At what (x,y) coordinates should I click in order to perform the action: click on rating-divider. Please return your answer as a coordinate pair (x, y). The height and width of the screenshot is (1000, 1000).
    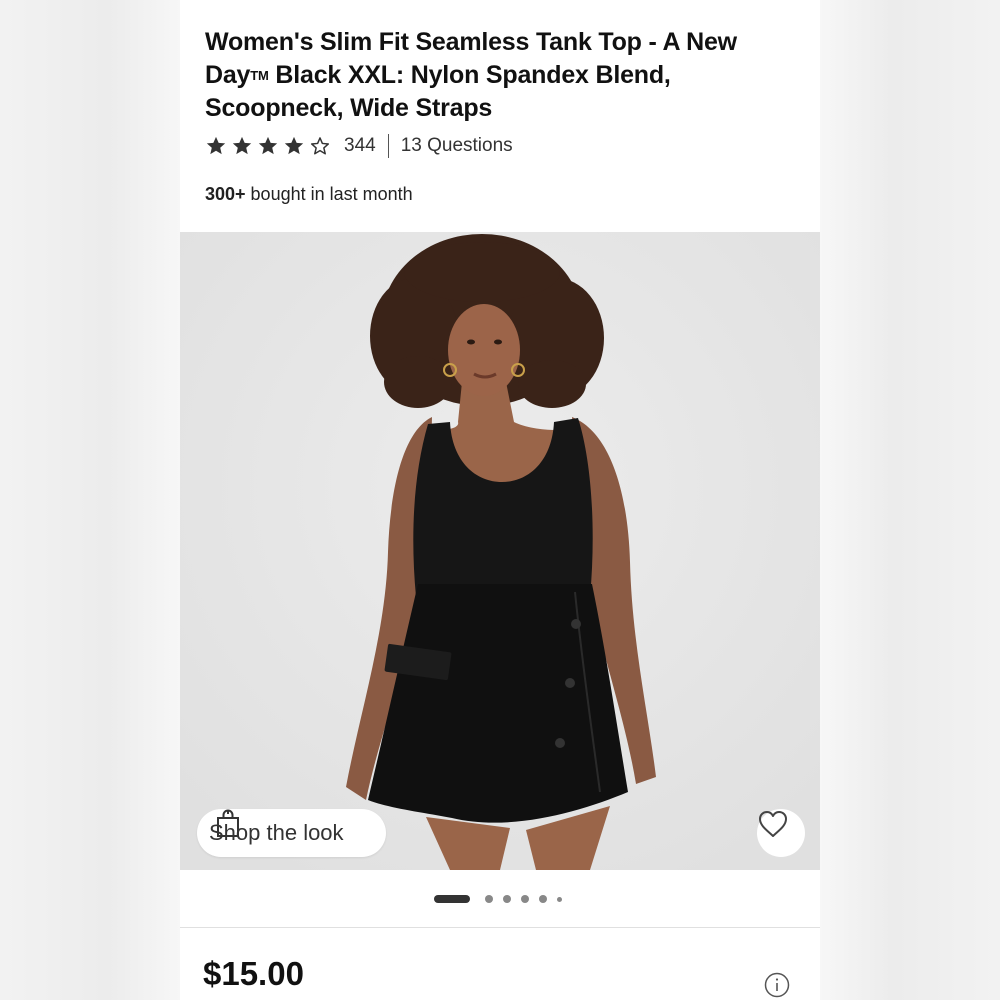
    Looking at the image, I should click on (388, 146).